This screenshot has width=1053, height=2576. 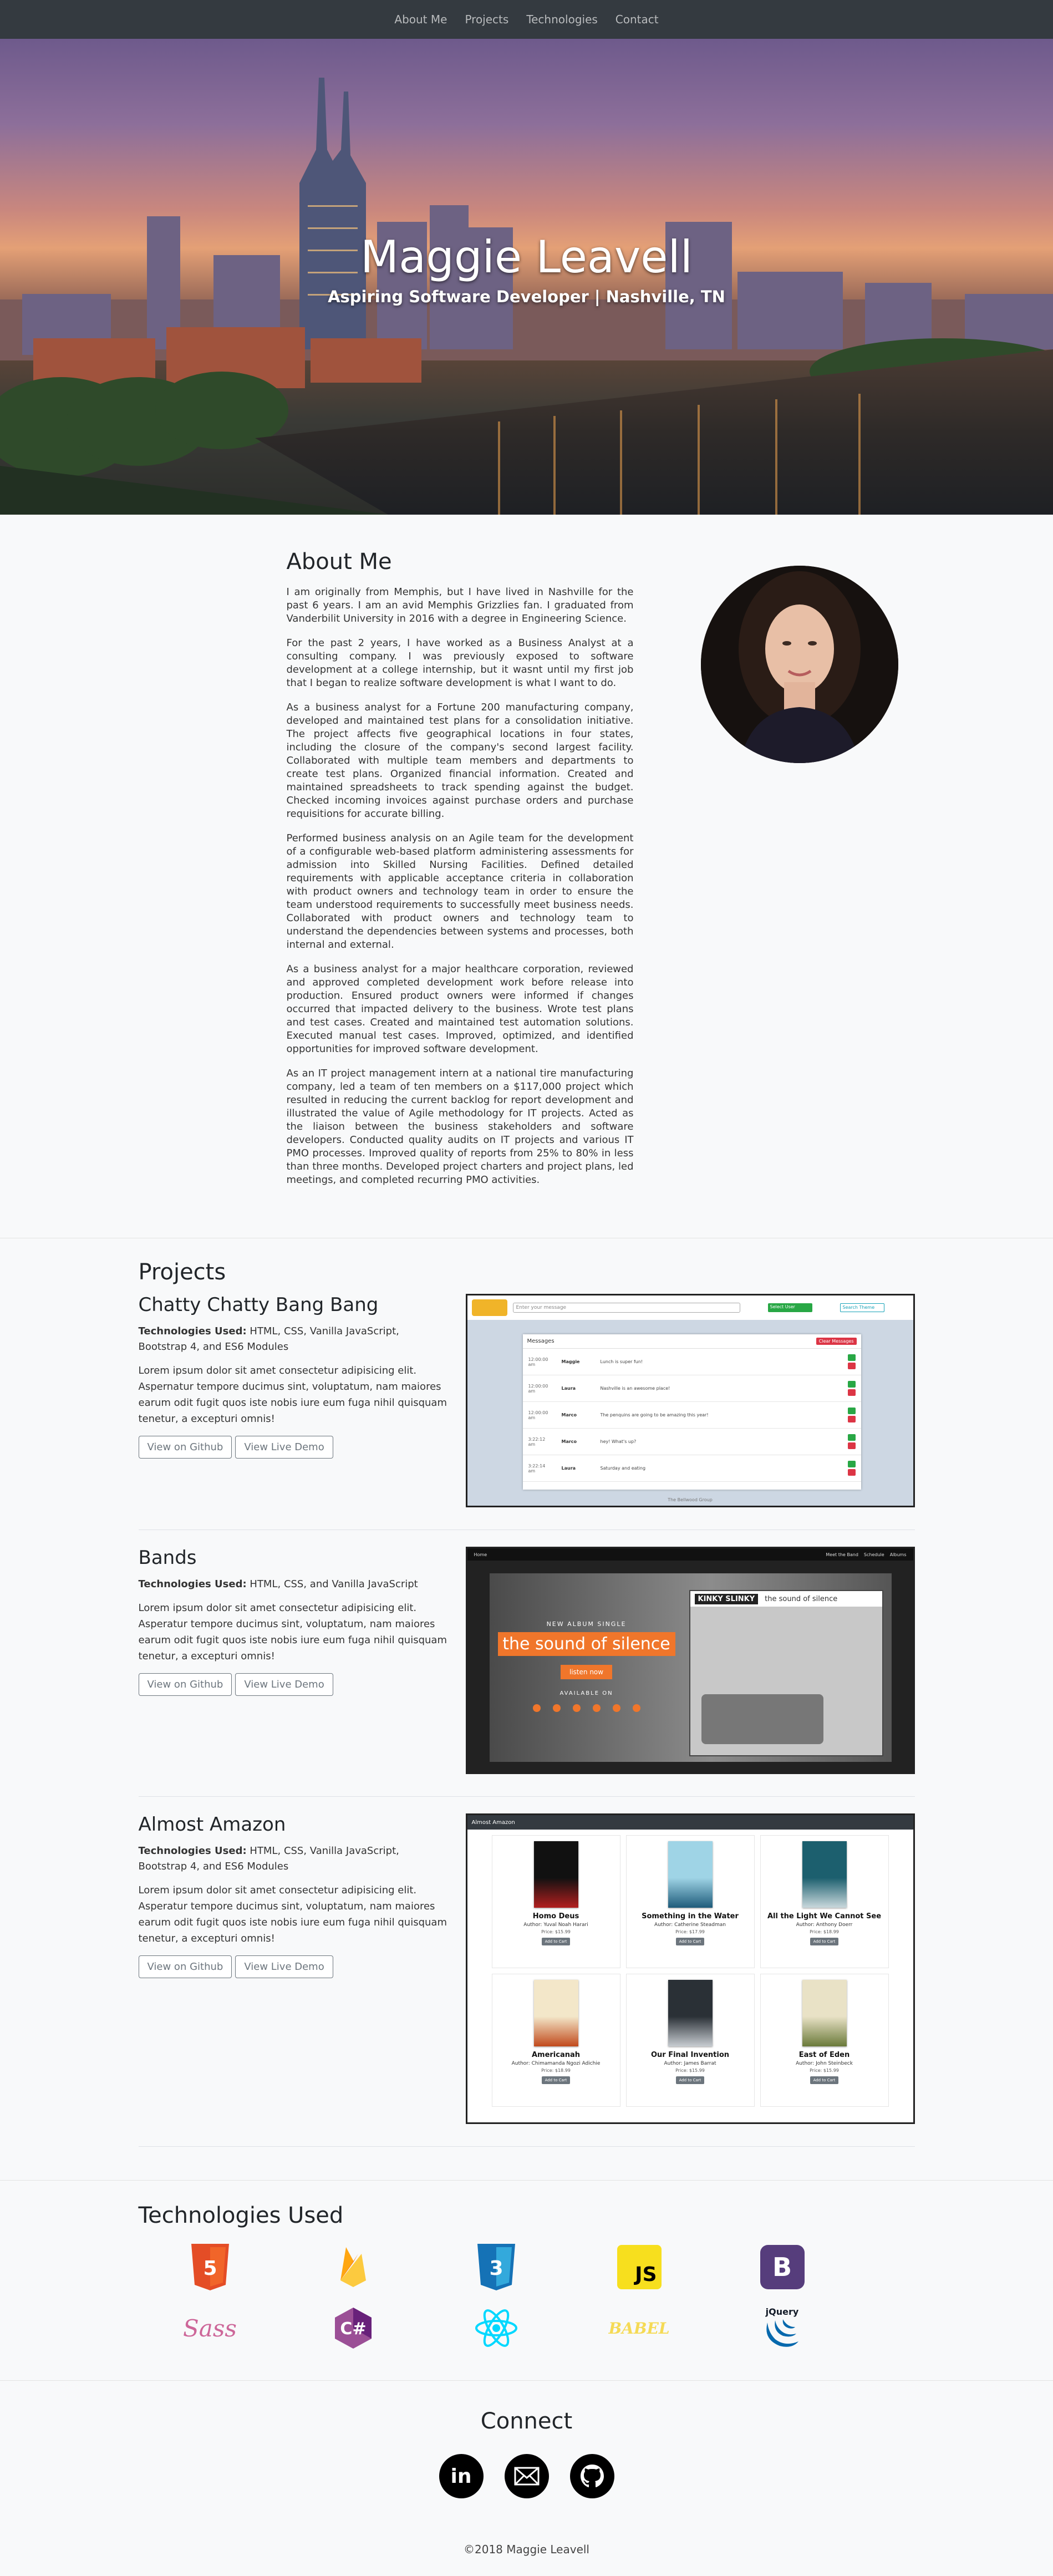 I want to click on project-title: Bands, so click(x=167, y=1558).